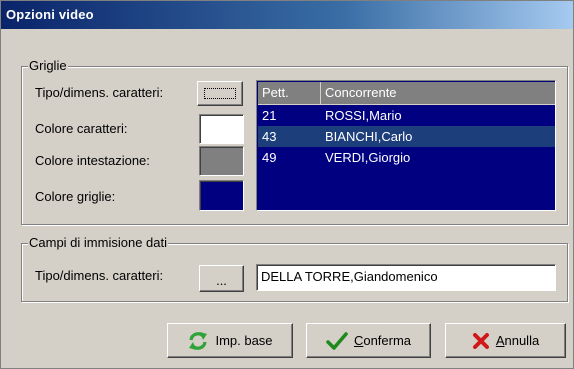 This screenshot has width=574, height=369. I want to click on conferma-button: Conferma, so click(368, 340).